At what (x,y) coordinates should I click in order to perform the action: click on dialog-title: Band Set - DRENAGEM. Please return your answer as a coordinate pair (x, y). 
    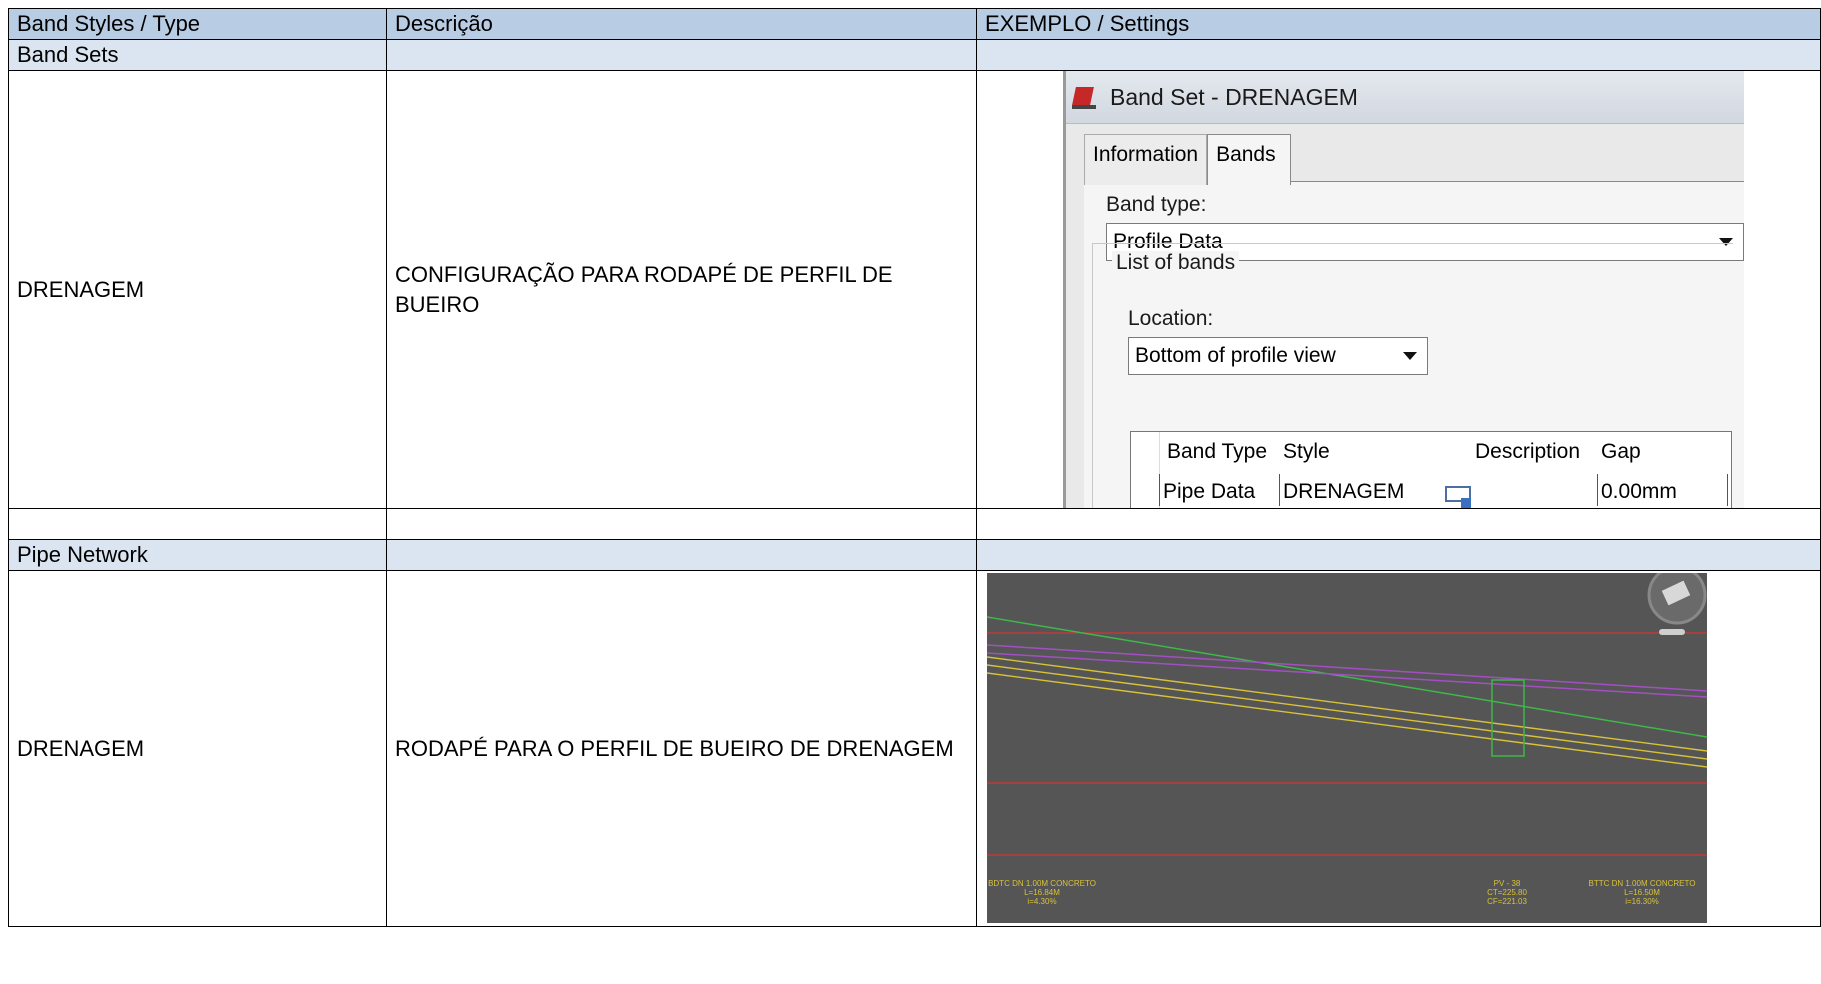
    Looking at the image, I should click on (1234, 96).